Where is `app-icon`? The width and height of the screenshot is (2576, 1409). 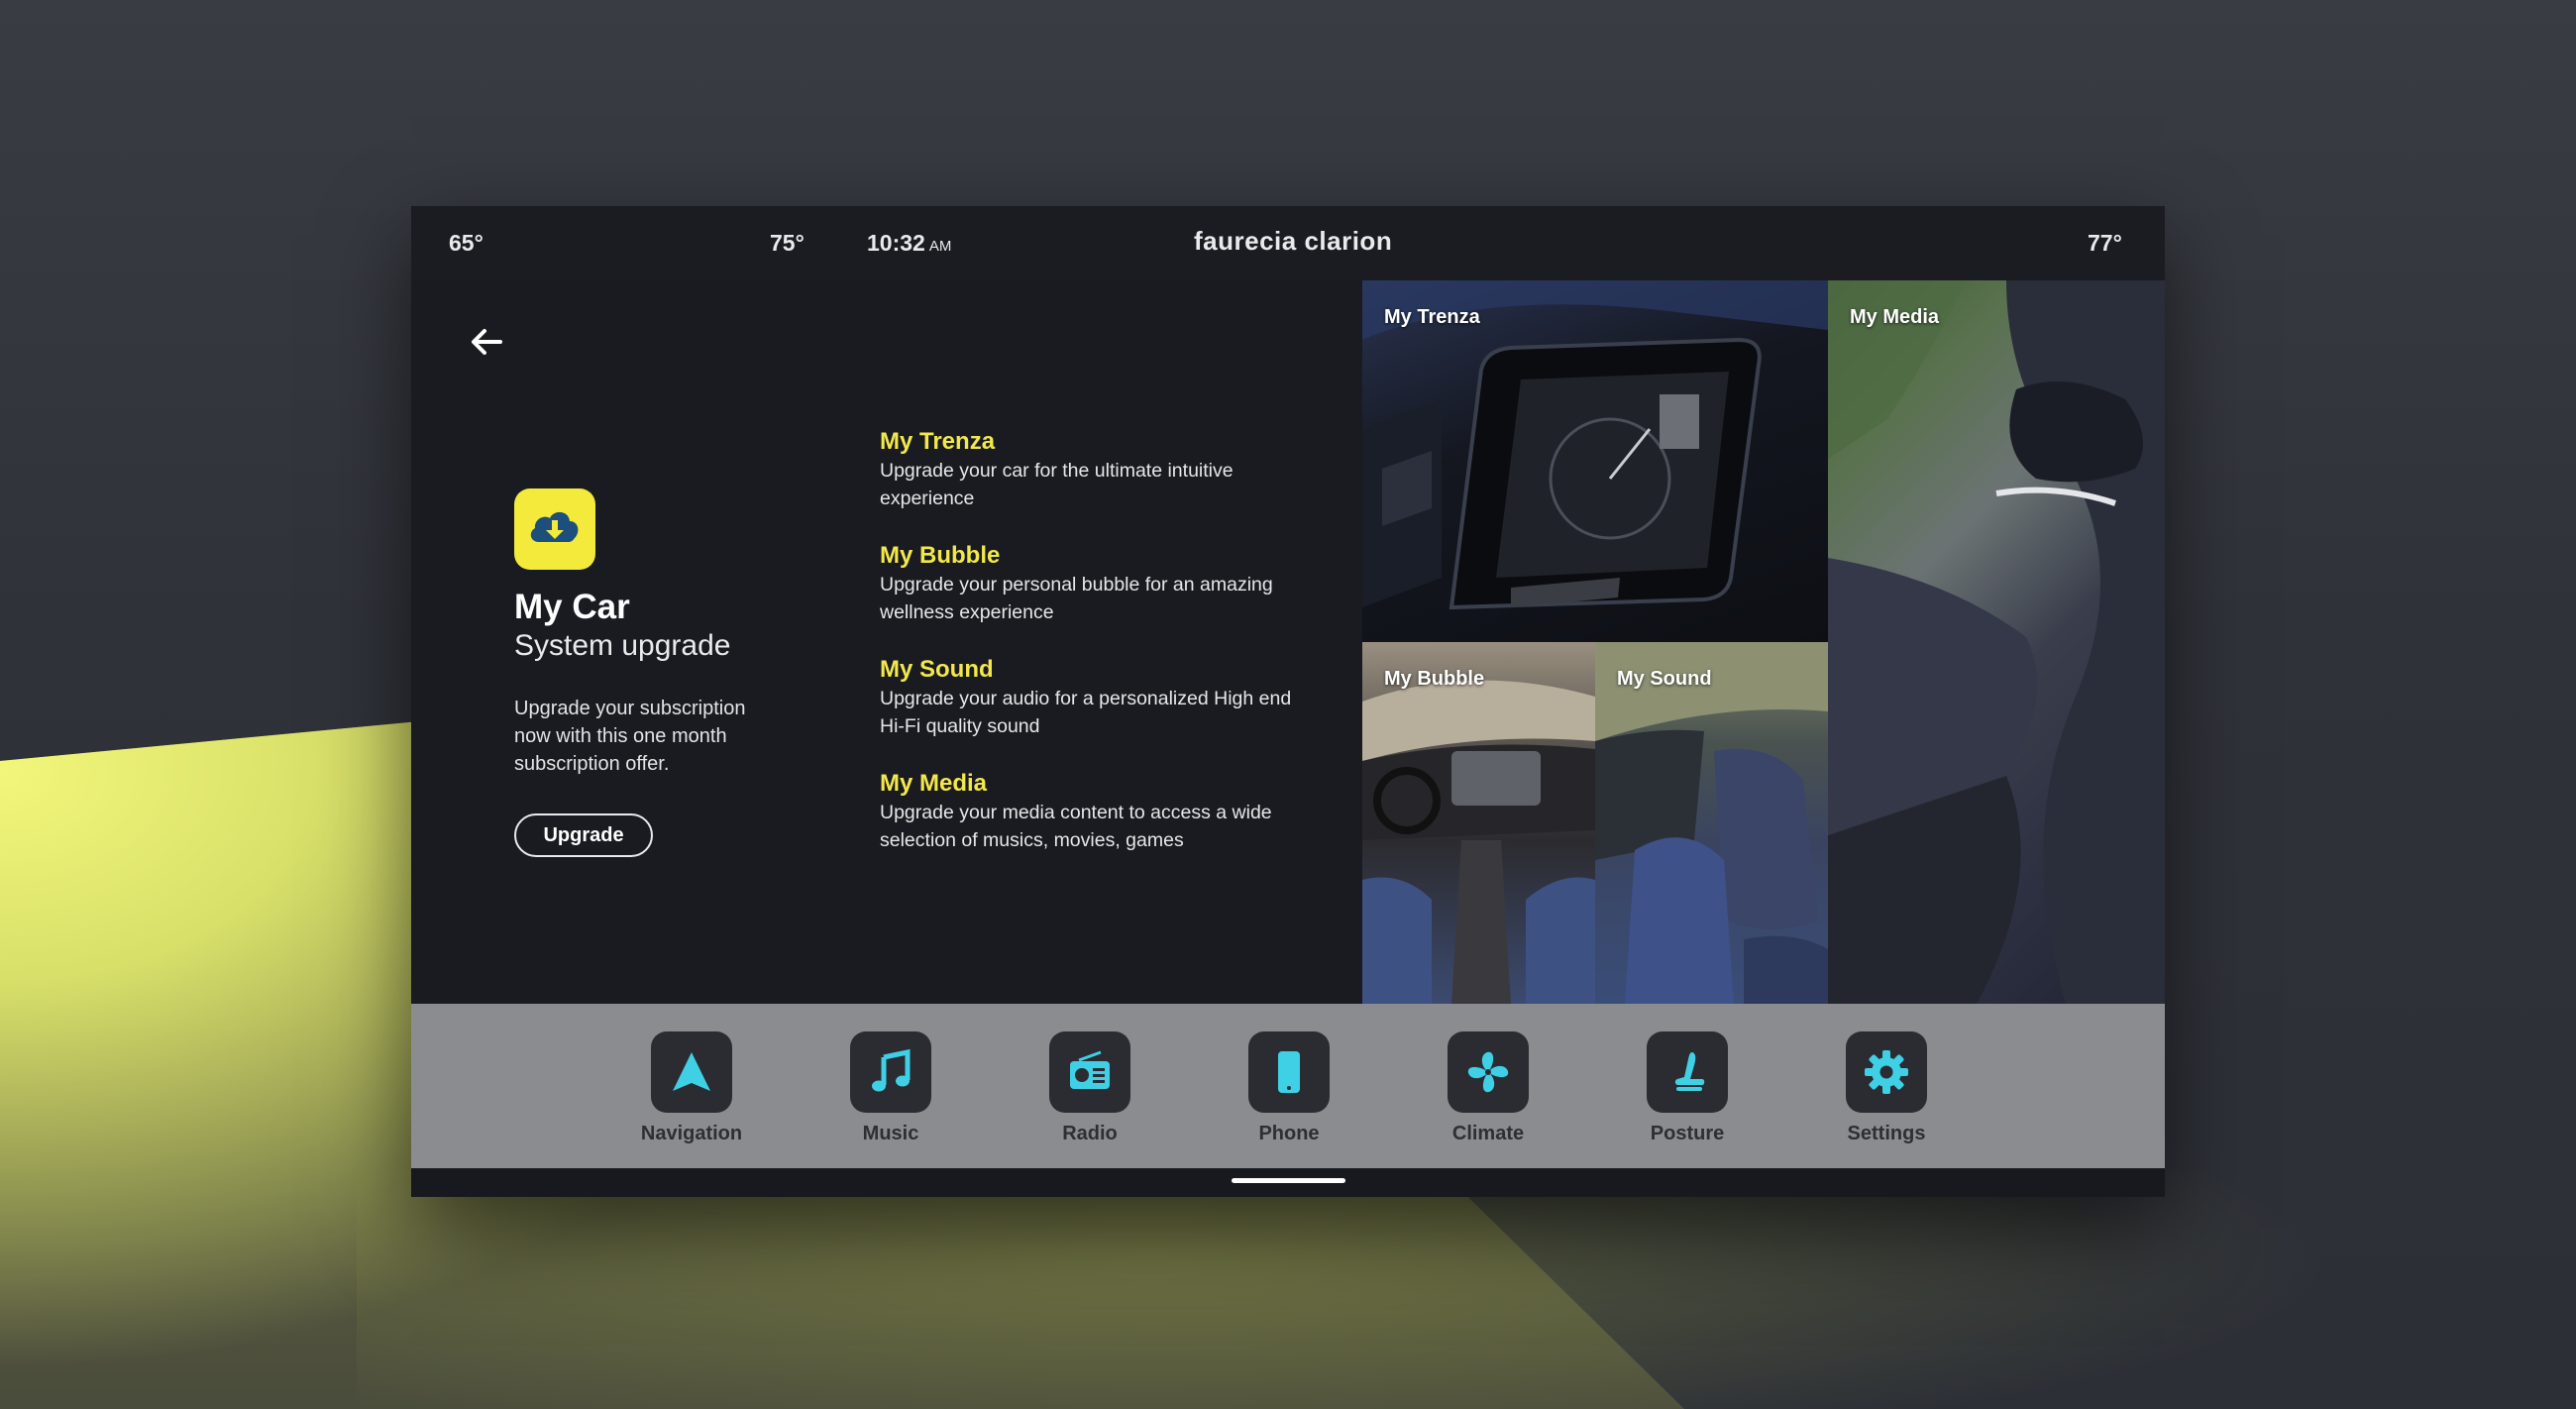 app-icon is located at coordinates (554, 529).